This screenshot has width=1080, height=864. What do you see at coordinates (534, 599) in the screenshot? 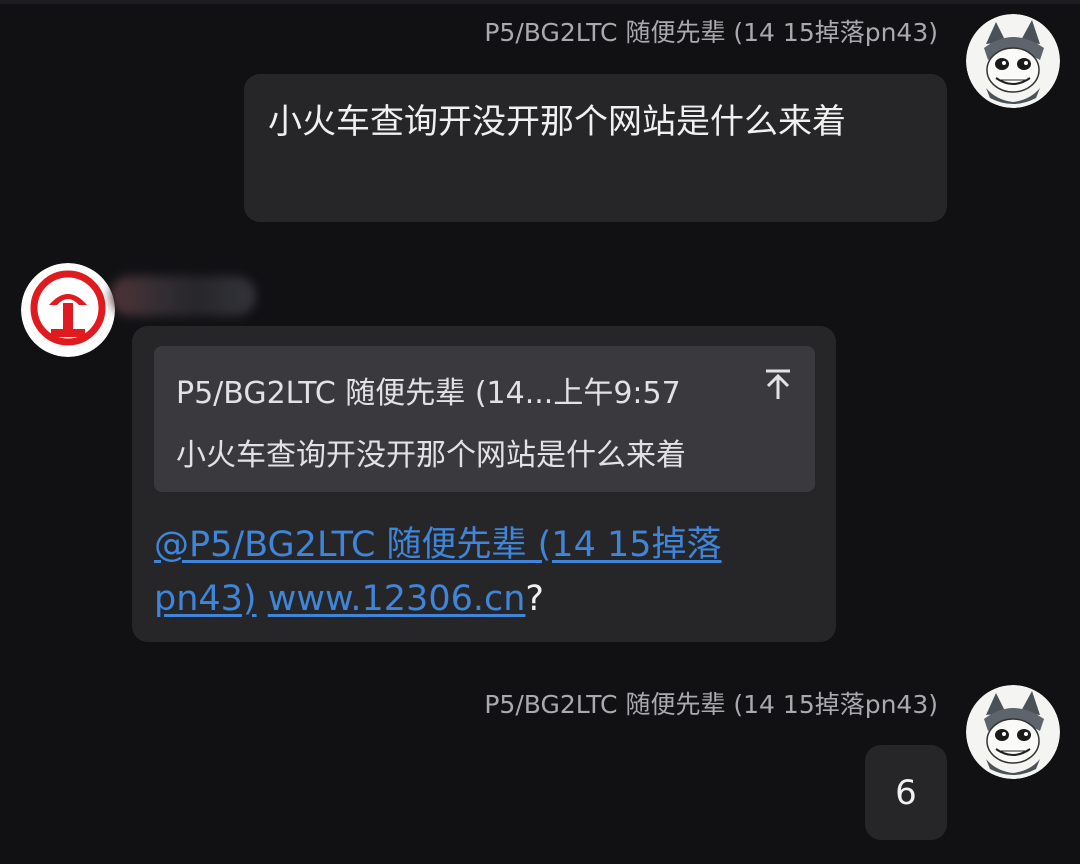
I see `message-2-suffix: ?` at bounding box center [534, 599].